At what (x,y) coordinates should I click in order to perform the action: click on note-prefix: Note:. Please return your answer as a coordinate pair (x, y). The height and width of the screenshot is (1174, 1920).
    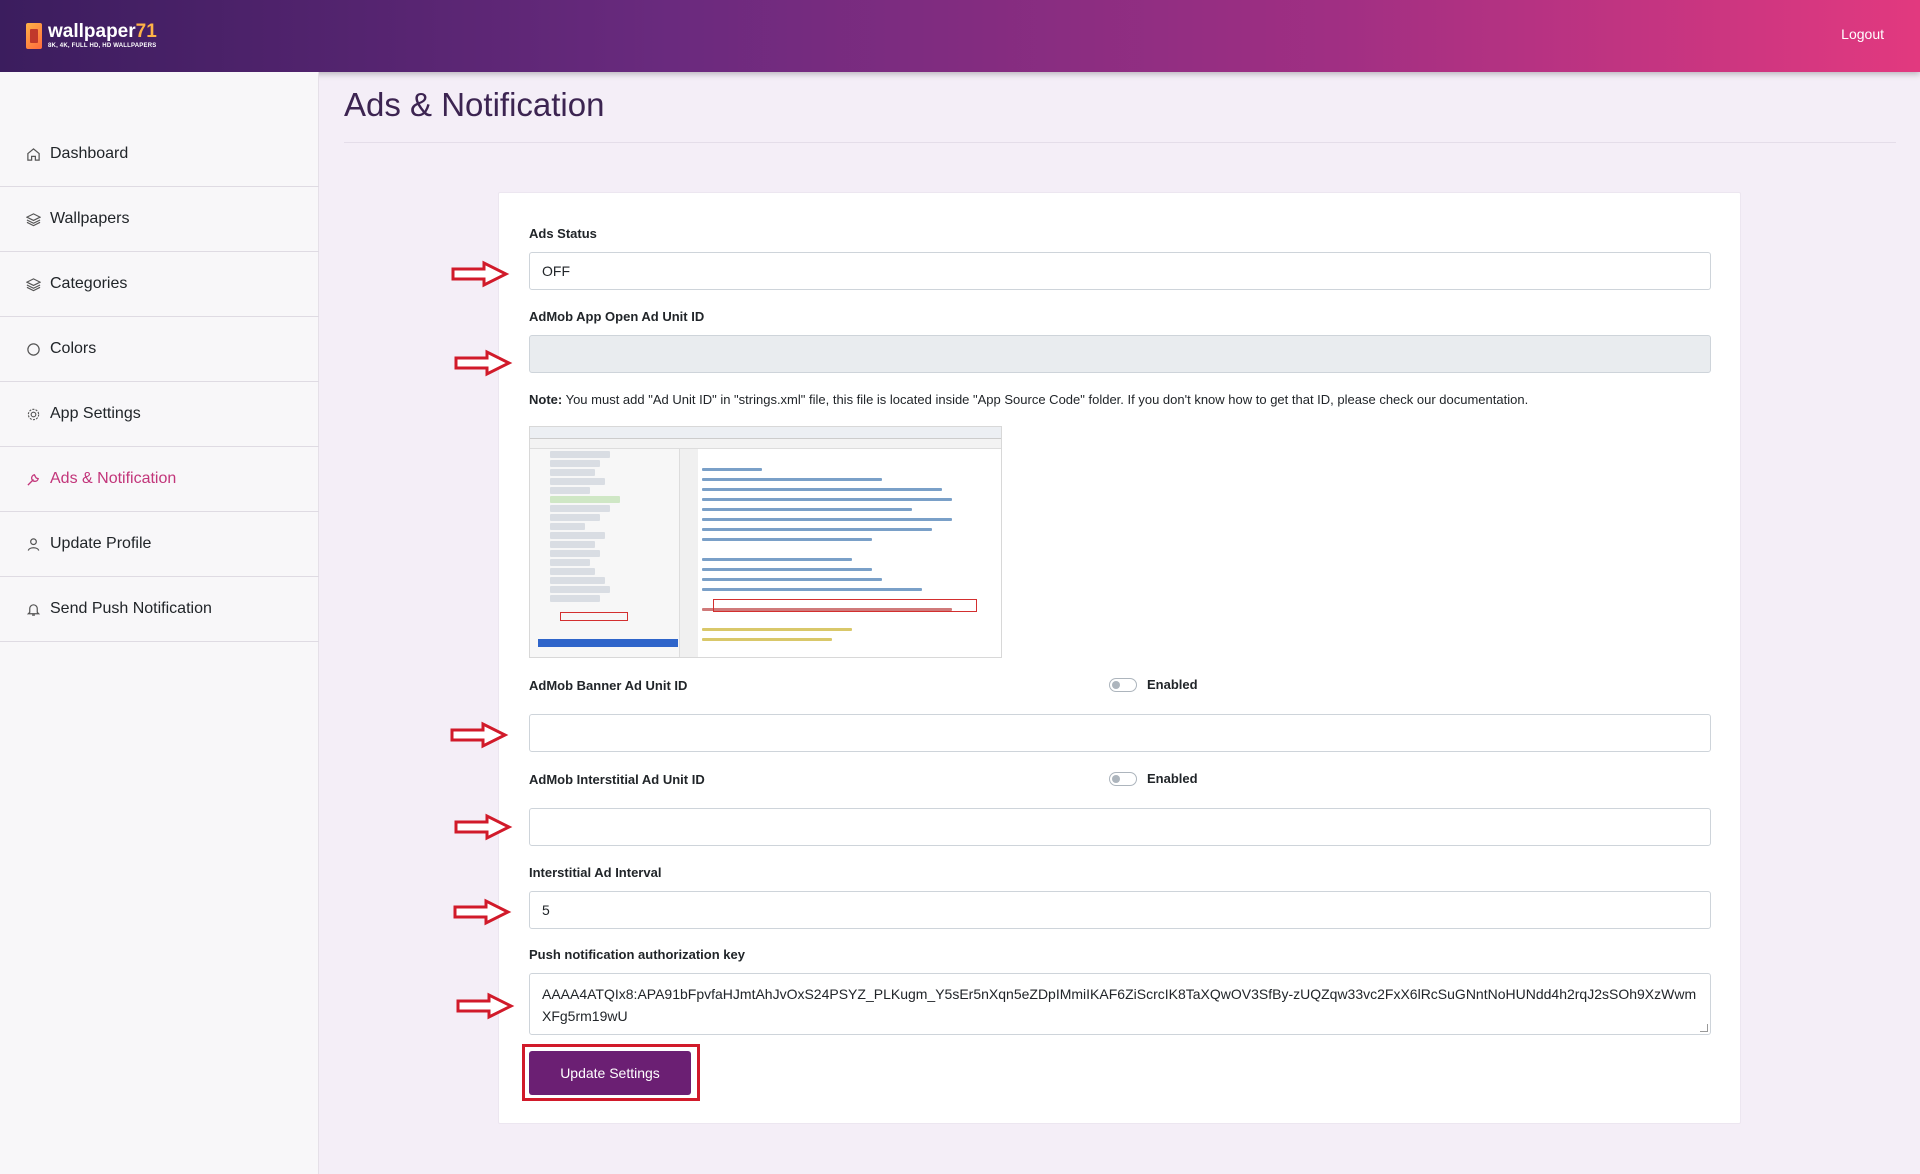
    Looking at the image, I should click on (546, 399).